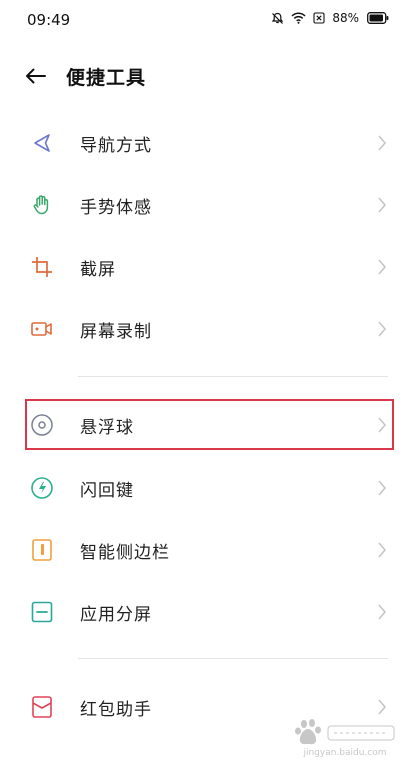 The width and height of the screenshot is (407, 769). Describe the element at coordinates (319, 18) in the screenshot. I see `no-sim-icon` at that location.